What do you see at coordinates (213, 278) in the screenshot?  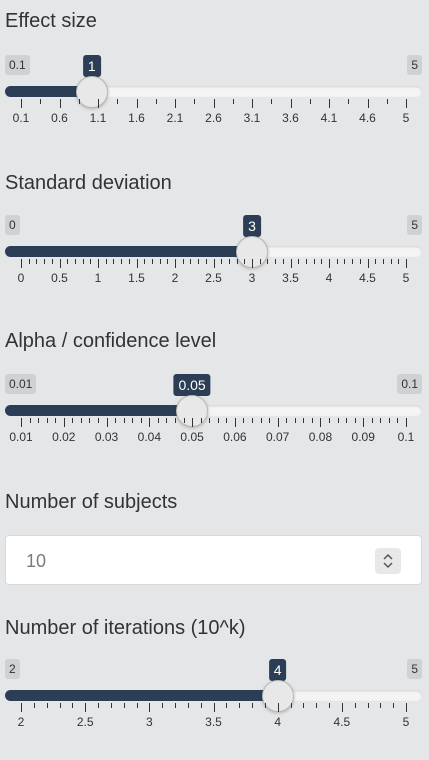 I see `slider-tick-label: 2.5` at bounding box center [213, 278].